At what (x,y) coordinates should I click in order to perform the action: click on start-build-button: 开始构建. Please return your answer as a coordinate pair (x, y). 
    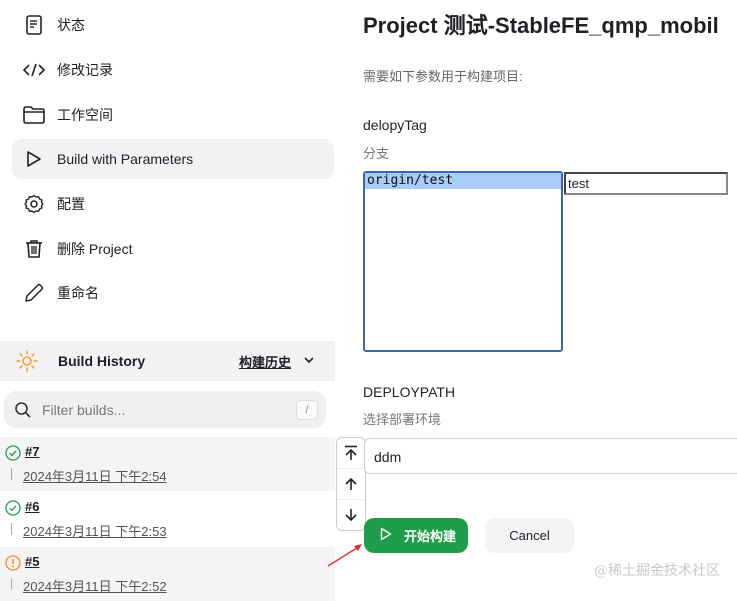
    Looking at the image, I should click on (416, 535).